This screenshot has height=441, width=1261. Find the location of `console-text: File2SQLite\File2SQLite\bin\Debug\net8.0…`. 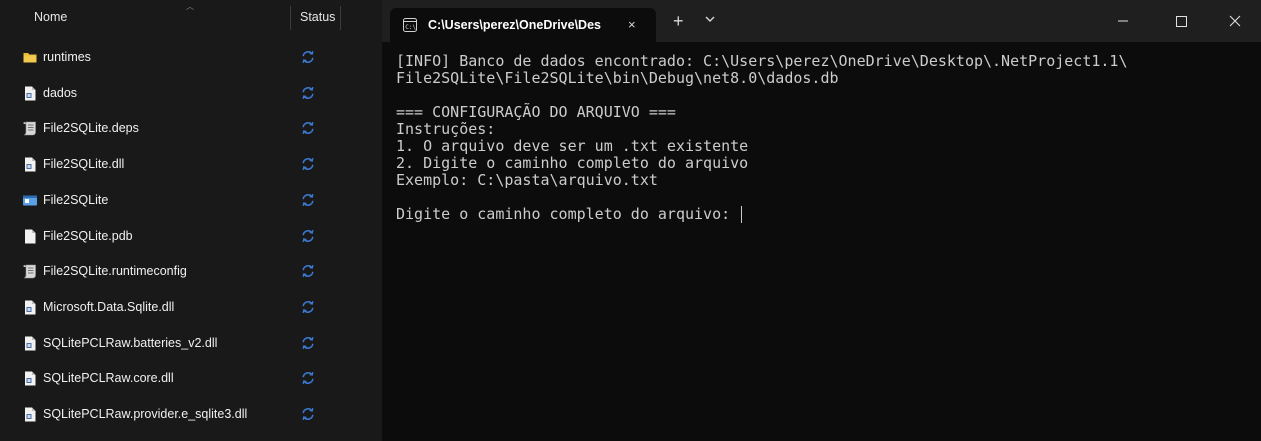

console-text: File2SQLite\File2SQLite\bin\Debug\net8.0… is located at coordinates (617, 78).